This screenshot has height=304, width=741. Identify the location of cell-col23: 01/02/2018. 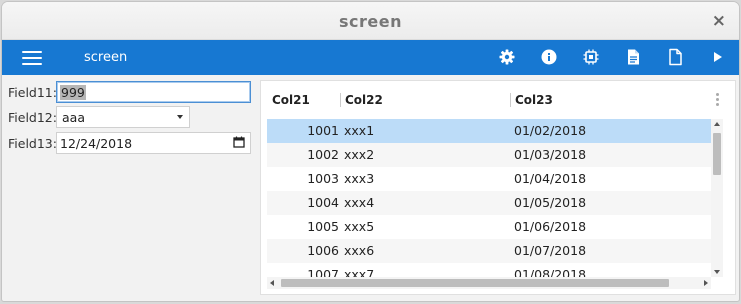
(550, 130).